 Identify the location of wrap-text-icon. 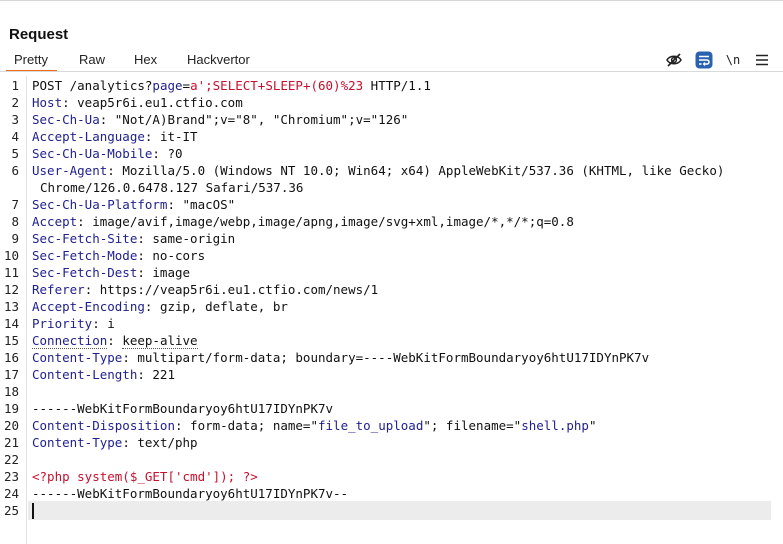
(704, 60).